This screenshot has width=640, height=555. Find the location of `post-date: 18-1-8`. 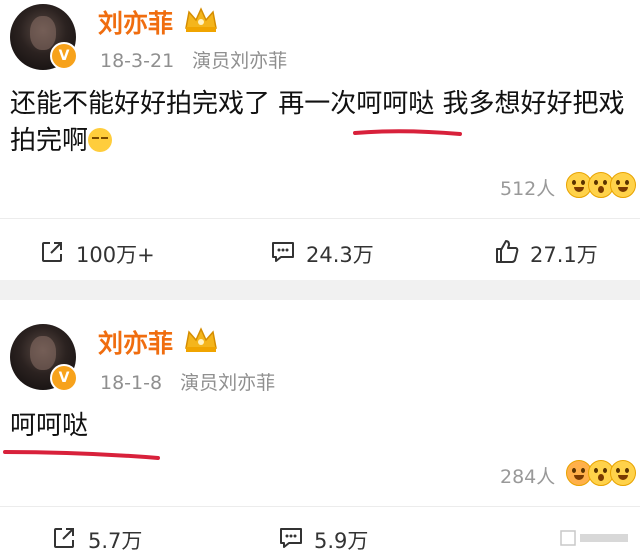

post-date: 18-1-8 is located at coordinates (131, 383).